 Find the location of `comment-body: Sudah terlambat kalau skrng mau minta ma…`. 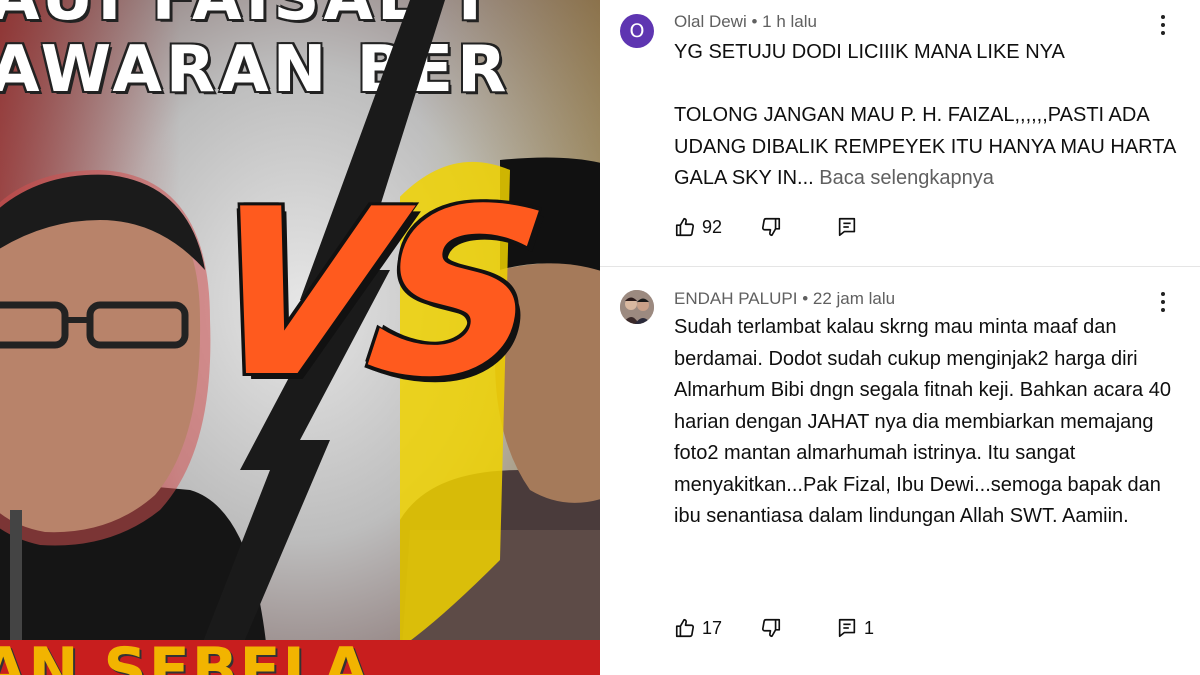

comment-body: Sudah terlambat kalau skrng mau minta ma… is located at coordinates (925, 421).